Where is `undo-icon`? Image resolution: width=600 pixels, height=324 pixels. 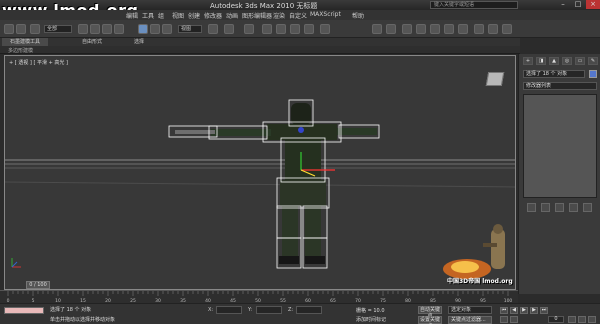
undo-icon is located at coordinates (9, 29).